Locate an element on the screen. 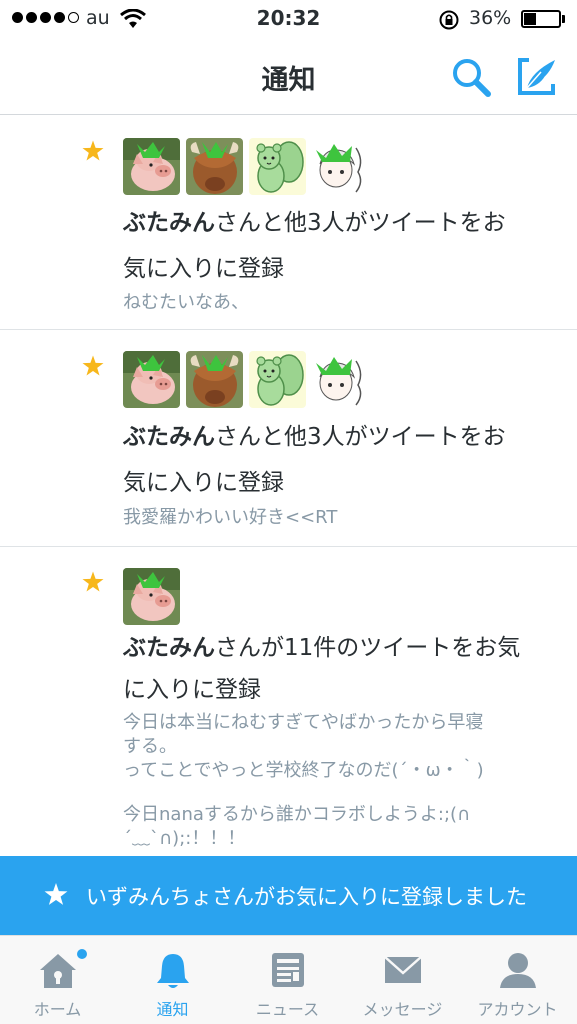  tab-notifications: 通知 is located at coordinates (172, 980).